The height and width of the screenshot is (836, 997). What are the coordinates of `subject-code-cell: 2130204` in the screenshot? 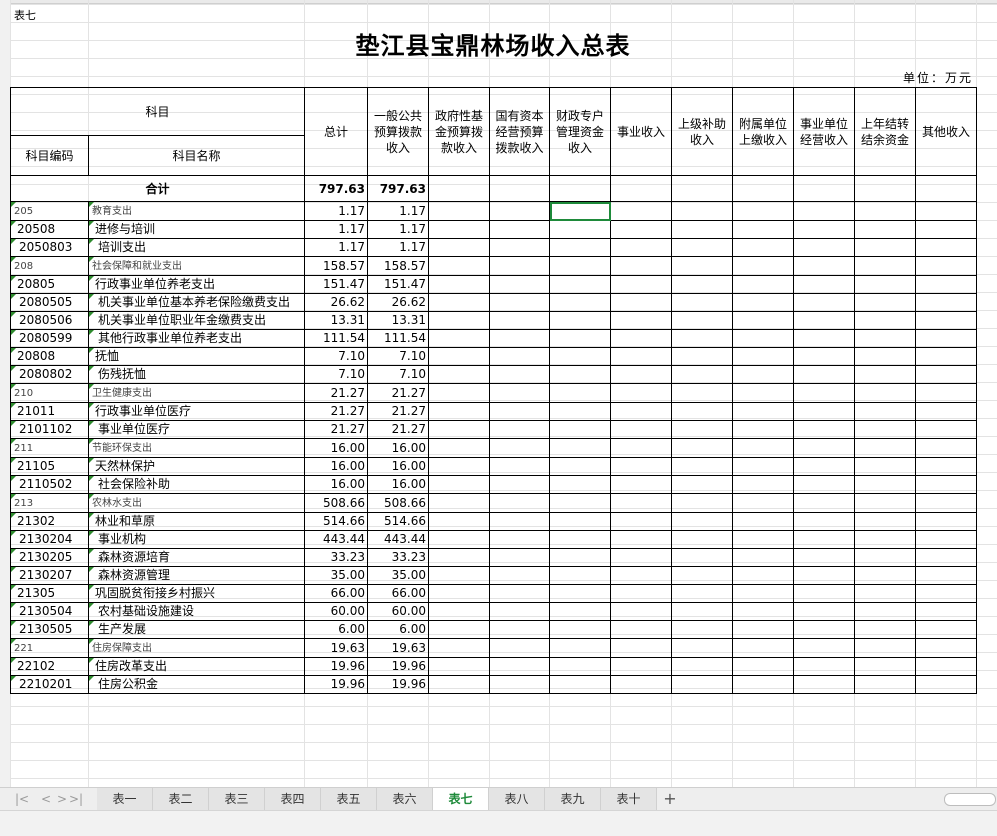 It's located at (49, 539).